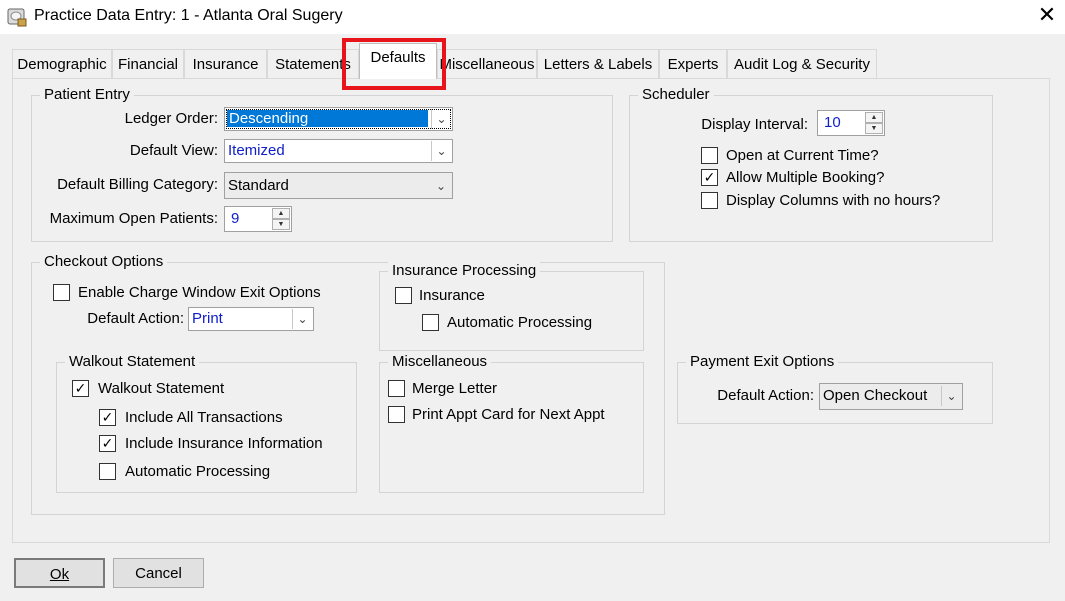 The width and height of the screenshot is (1065, 601). What do you see at coordinates (327, 118) in the screenshot?
I see `ledger-order-value: Descending` at bounding box center [327, 118].